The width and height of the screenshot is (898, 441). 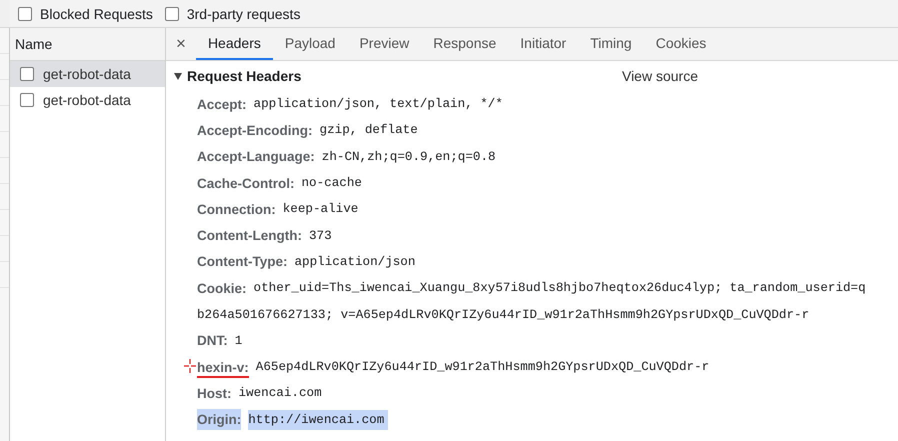 I want to click on tab: Timing, so click(x=611, y=44).